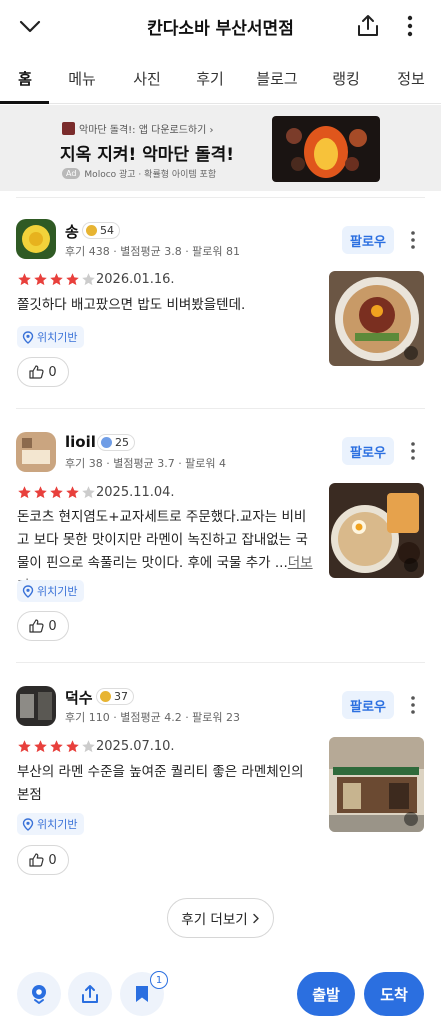 The height and width of the screenshot is (1024, 441). I want to click on reviewer-level: 25, so click(122, 442).